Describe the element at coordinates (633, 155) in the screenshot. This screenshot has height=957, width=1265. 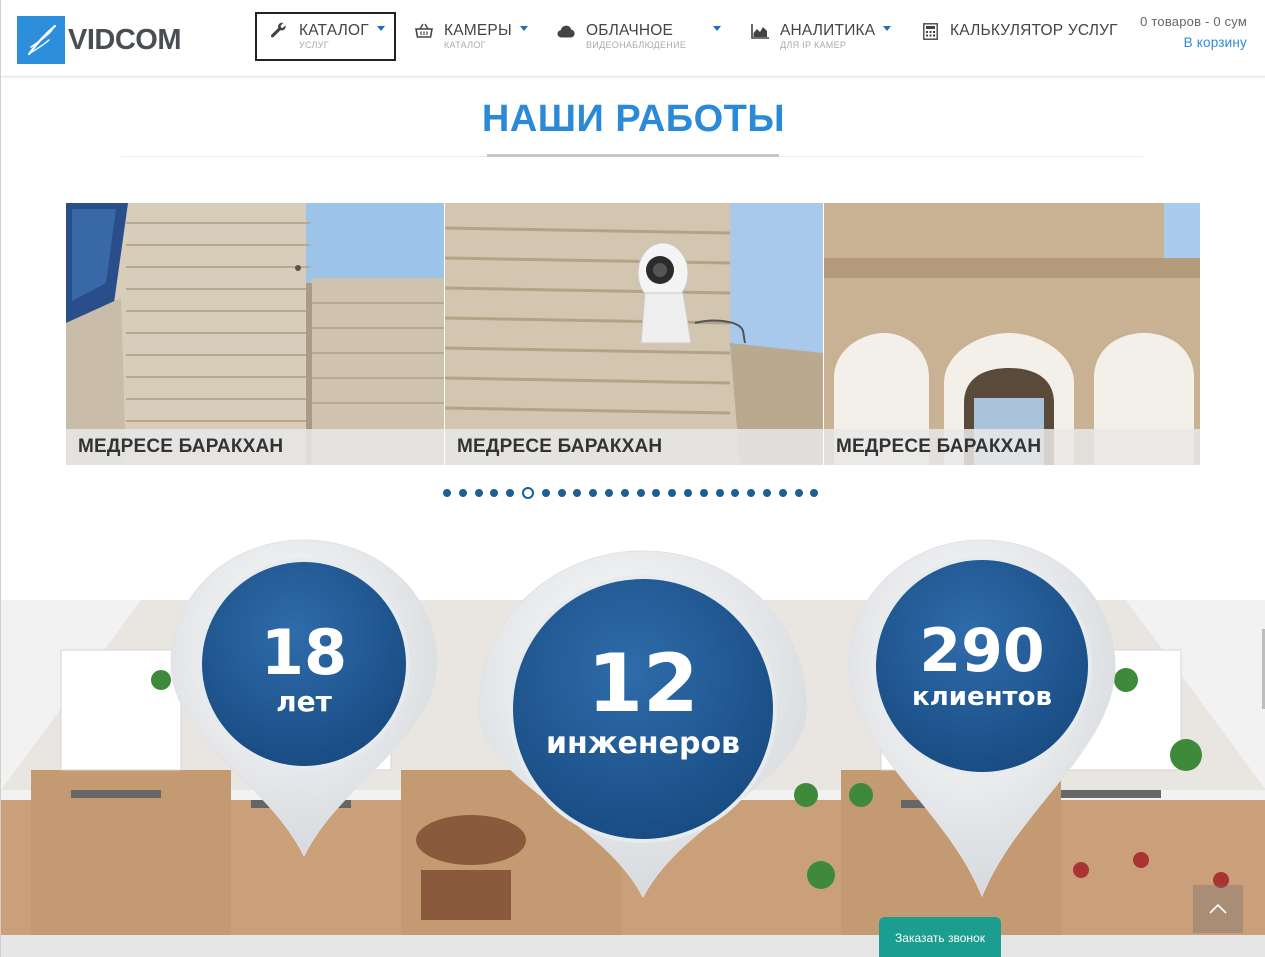
I see `title-underline` at that location.